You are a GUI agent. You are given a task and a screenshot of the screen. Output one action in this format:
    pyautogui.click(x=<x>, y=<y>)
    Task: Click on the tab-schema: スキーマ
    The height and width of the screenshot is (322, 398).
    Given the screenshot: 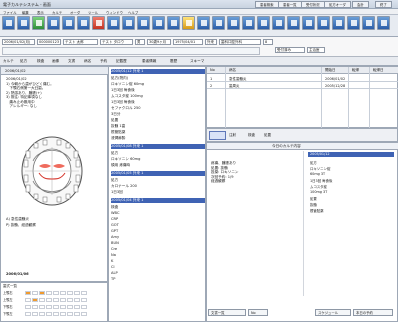 What is the action you would take?
    pyautogui.click(x=197, y=61)
    